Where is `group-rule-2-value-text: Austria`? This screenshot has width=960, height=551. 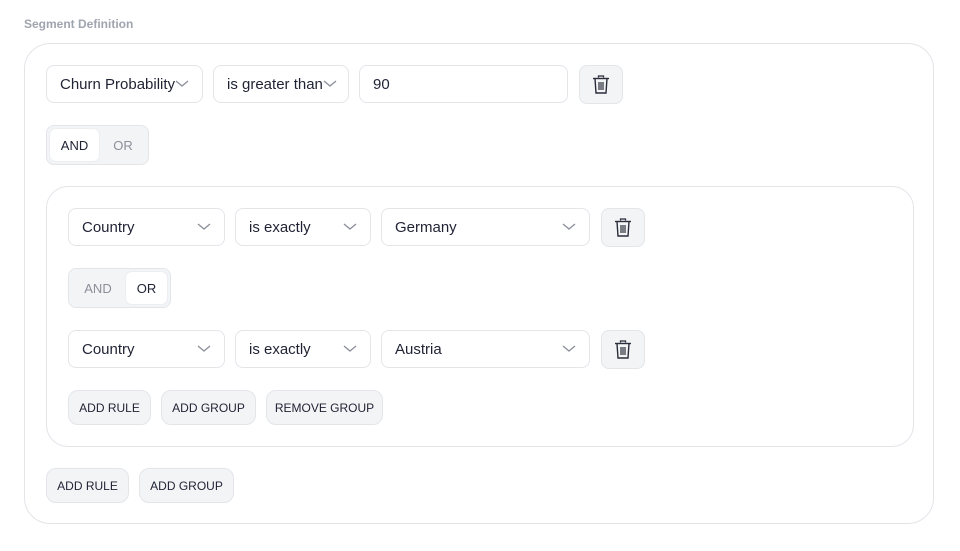
group-rule-2-value-text: Austria is located at coordinates (418, 349).